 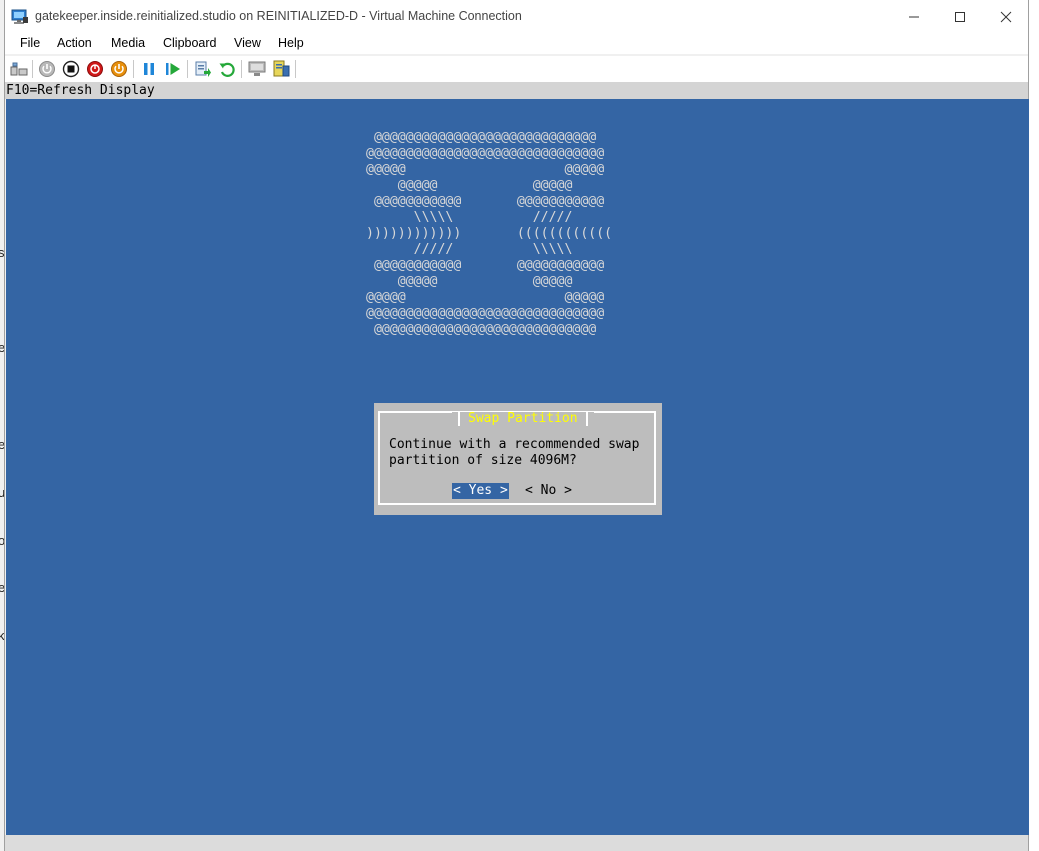 What do you see at coordinates (119, 69) in the screenshot?
I see `power-icon` at bounding box center [119, 69].